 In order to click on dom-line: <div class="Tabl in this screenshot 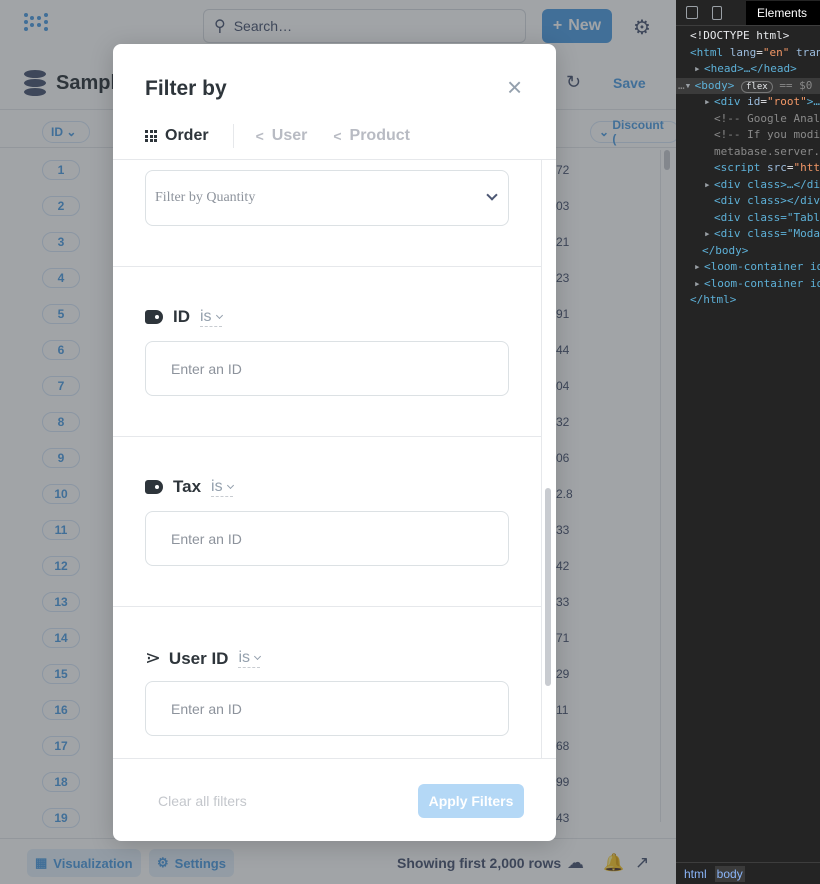, I will do `click(748, 218)`.